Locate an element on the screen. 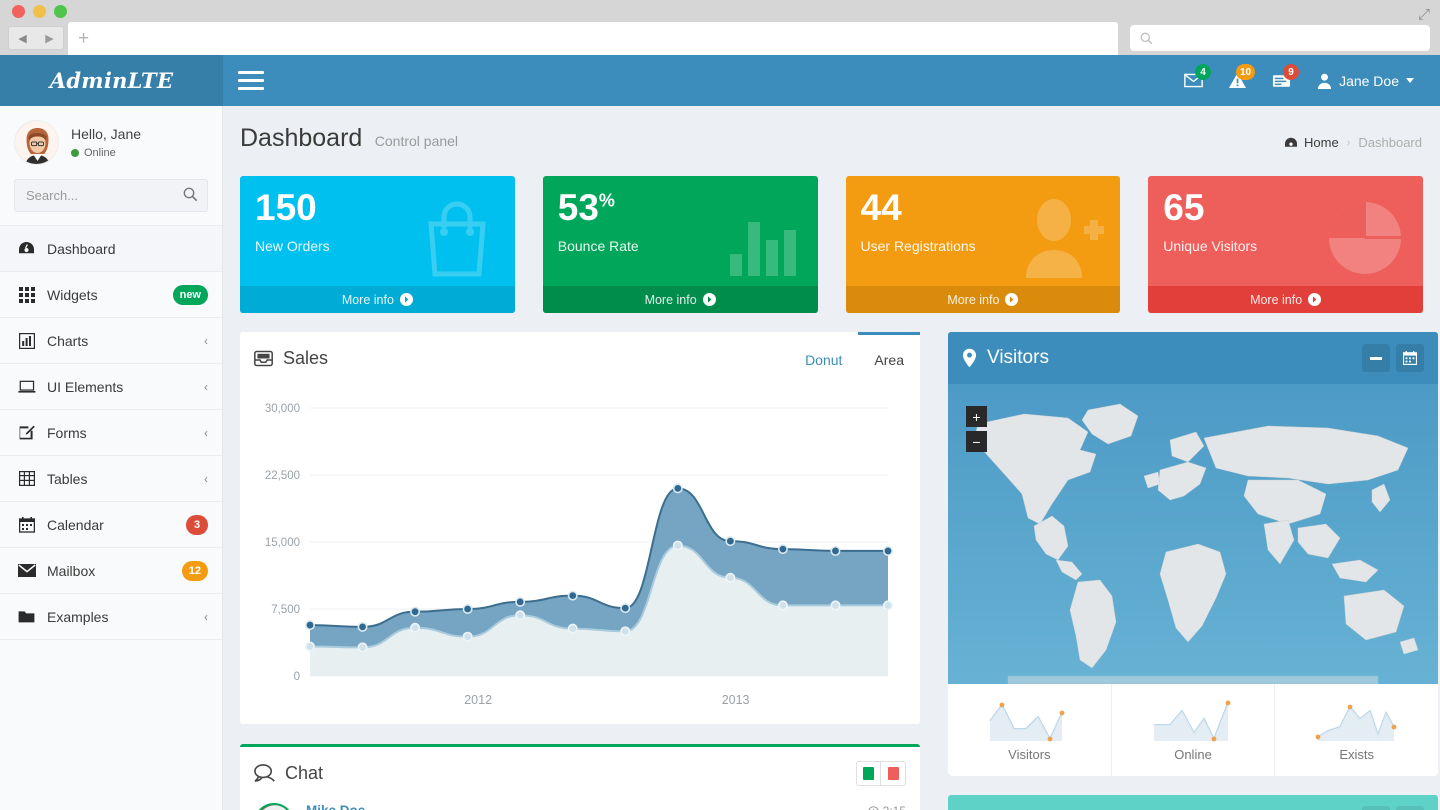 This screenshot has height=810, width=1440. svg-text: 15,000 is located at coordinates (282, 543).